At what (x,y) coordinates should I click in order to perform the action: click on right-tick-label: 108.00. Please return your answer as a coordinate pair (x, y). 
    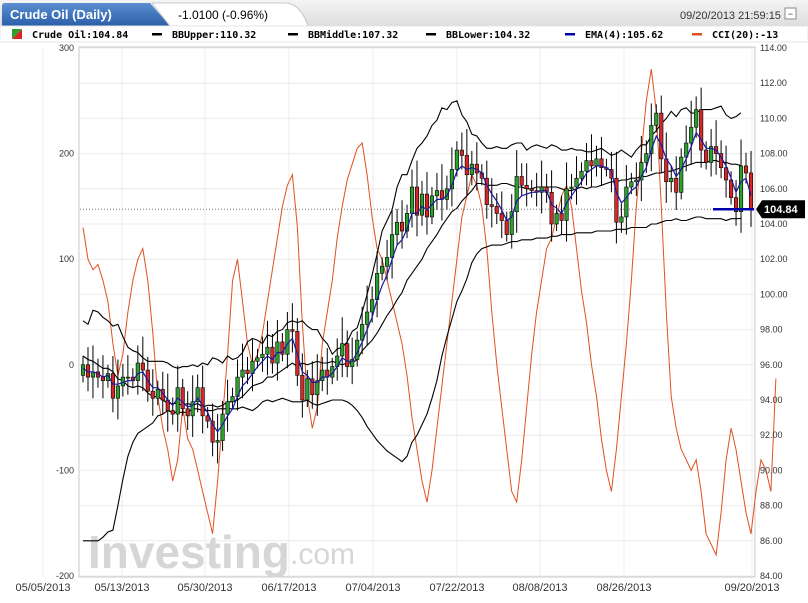
    Looking at the image, I should click on (774, 154).